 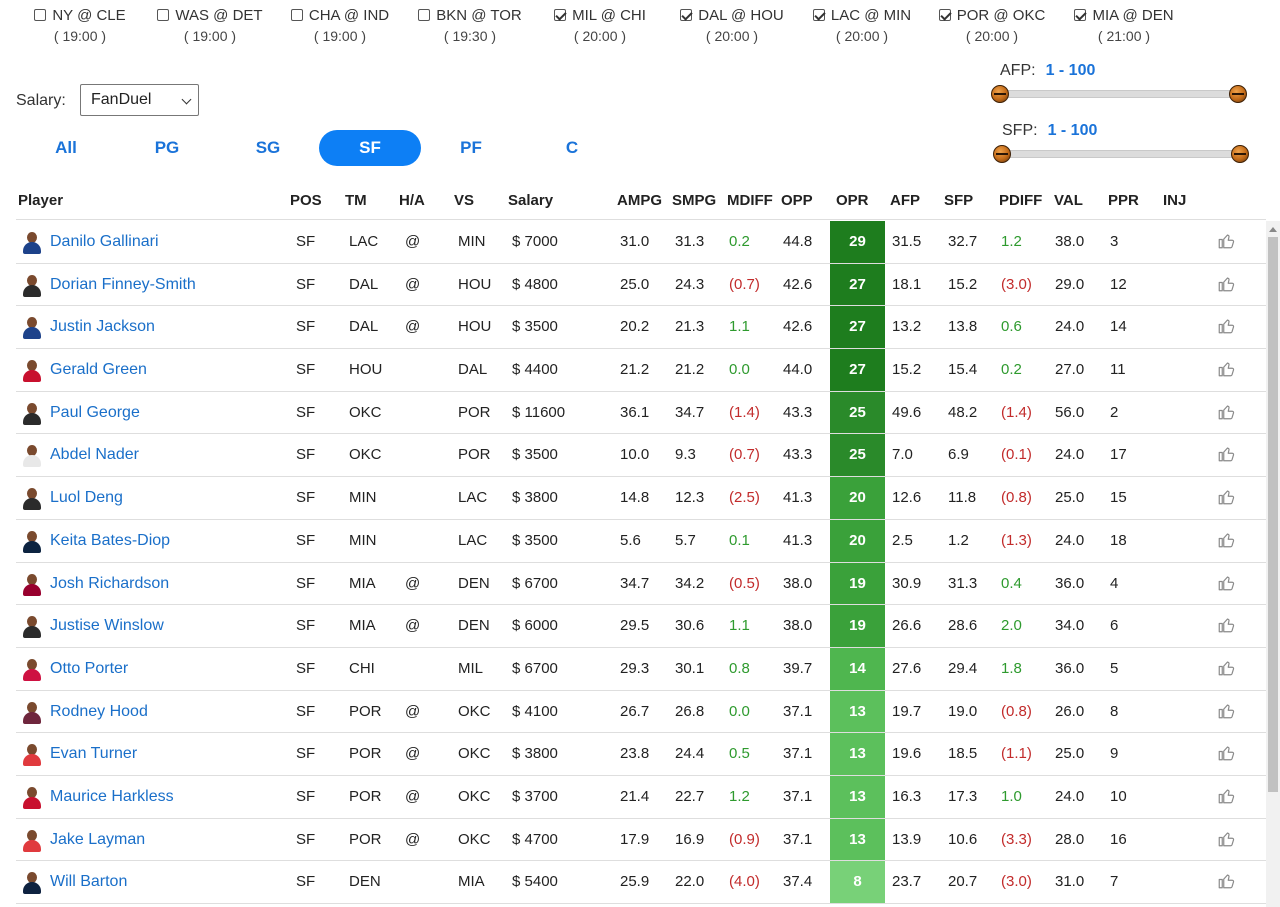 I want to click on column-header-val: VAL, so click(x=1068, y=200).